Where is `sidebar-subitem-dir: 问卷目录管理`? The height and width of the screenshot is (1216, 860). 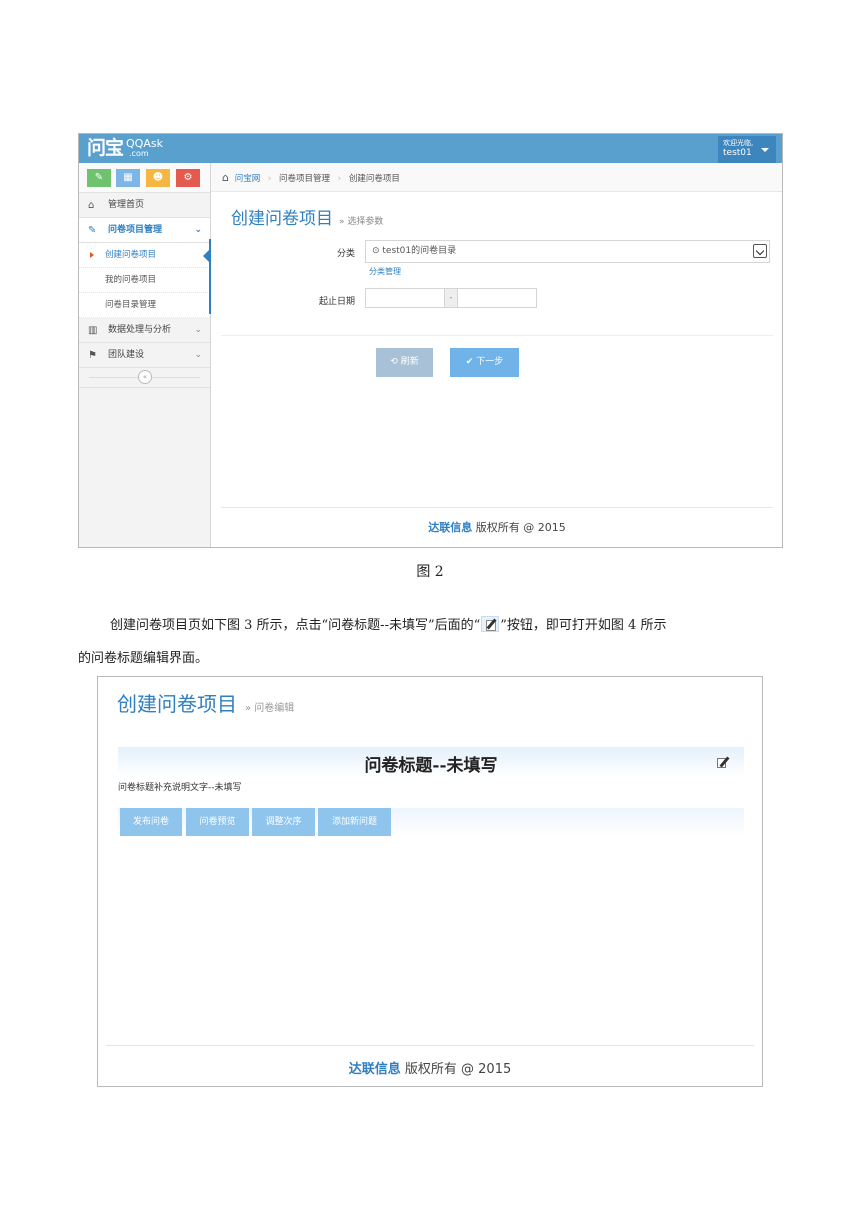
sidebar-subitem-dir: 问卷目录管理 is located at coordinates (144, 305).